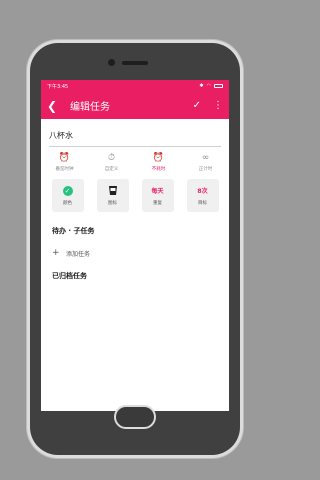  What do you see at coordinates (218, 86) in the screenshot?
I see `battery-icon` at bounding box center [218, 86].